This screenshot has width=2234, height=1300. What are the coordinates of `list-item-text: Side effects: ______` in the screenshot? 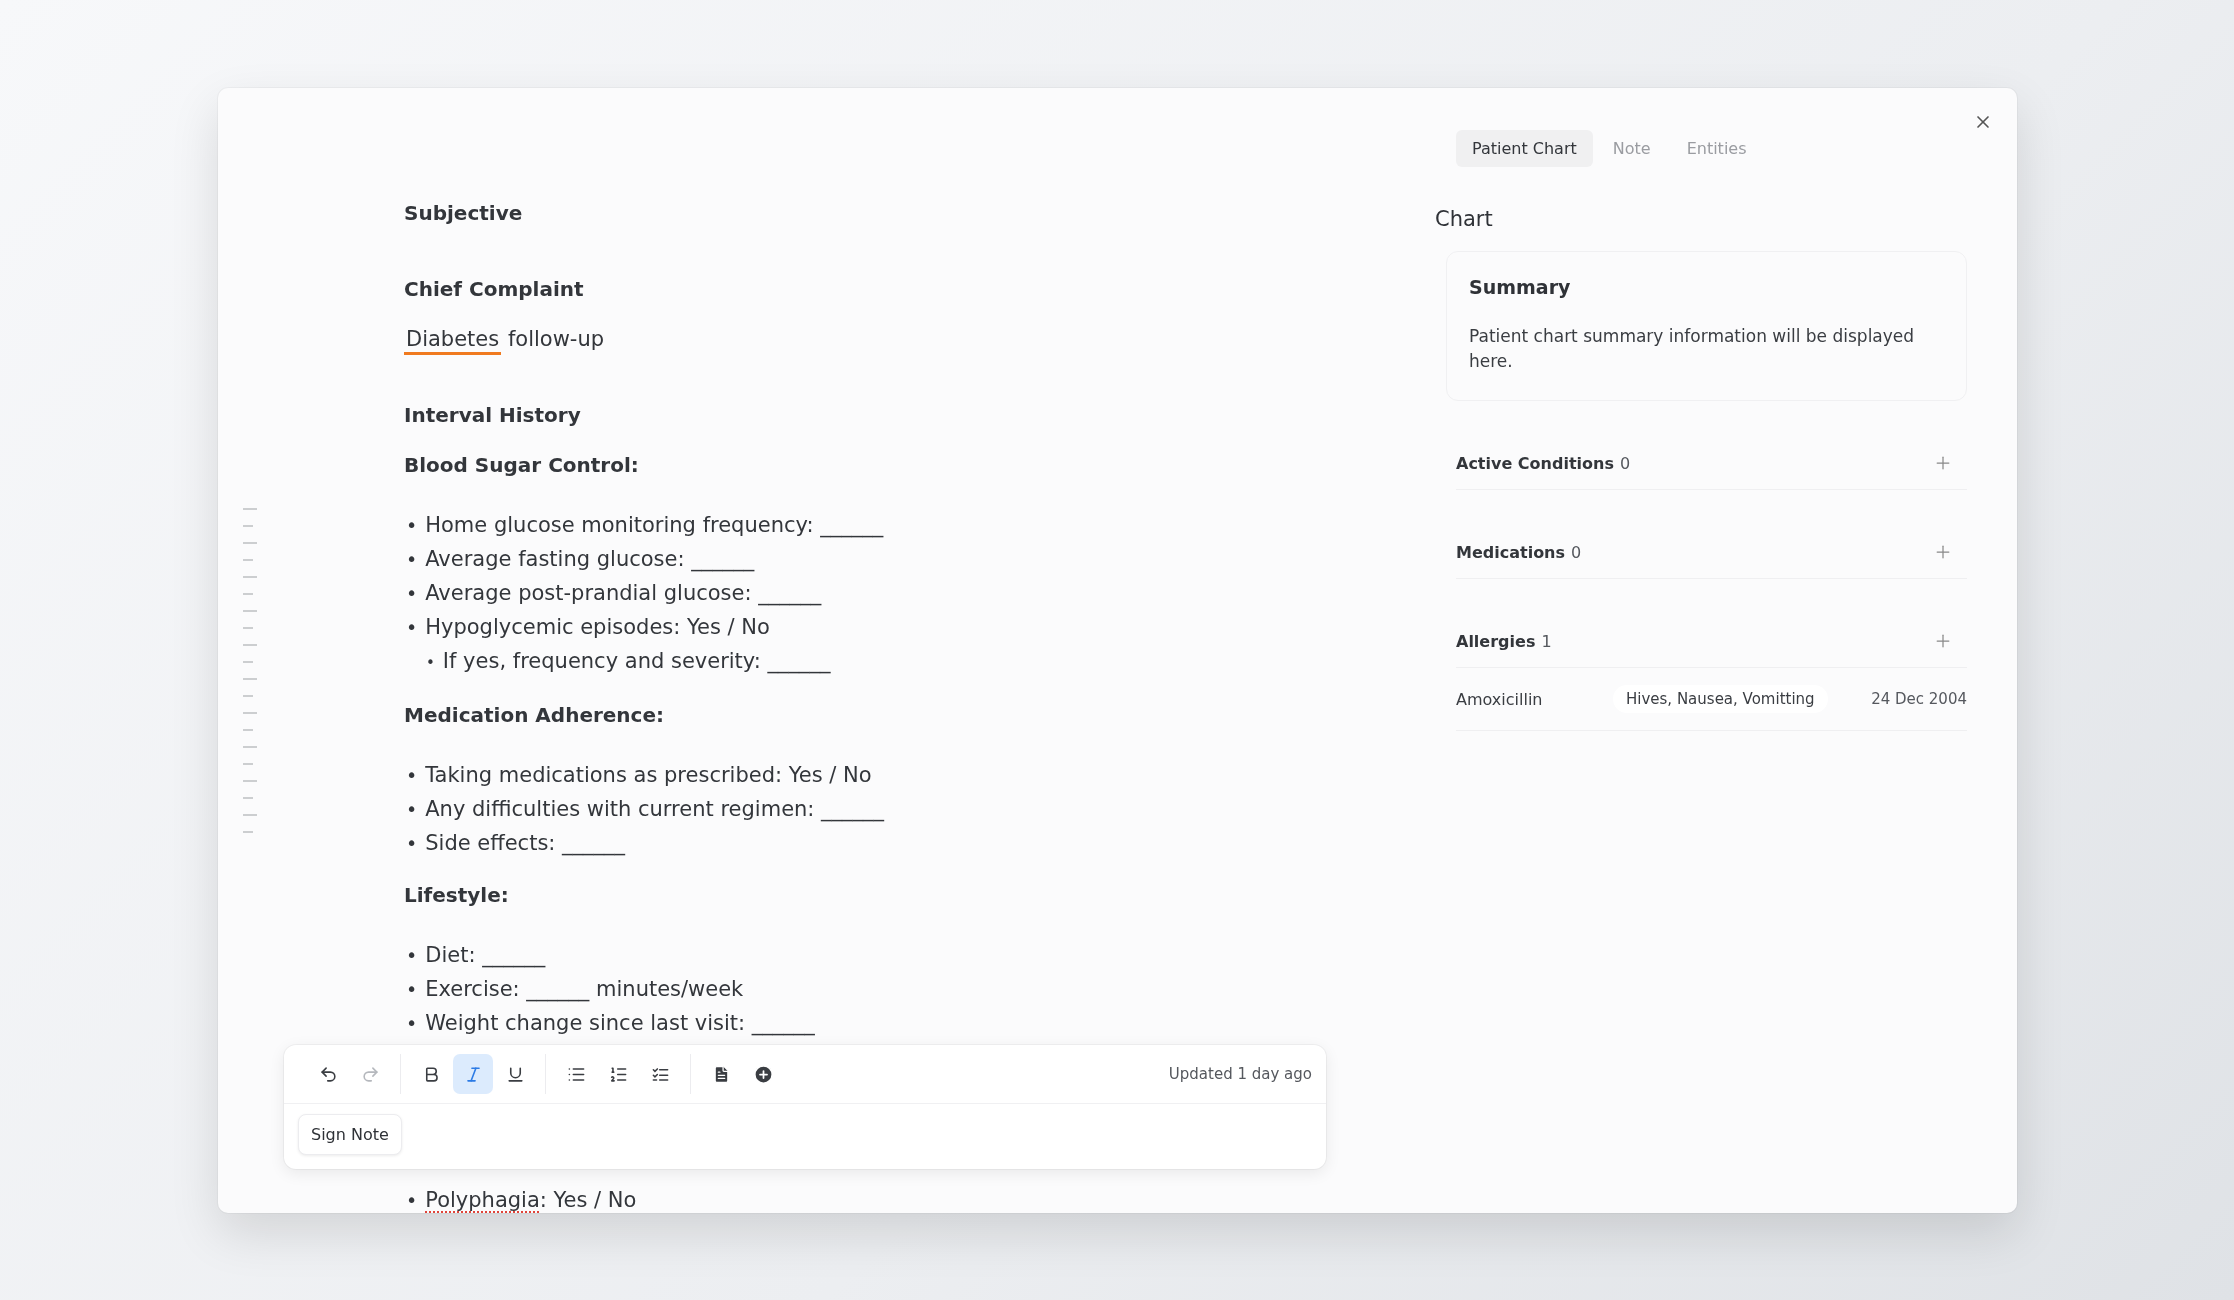 It's located at (525, 844).